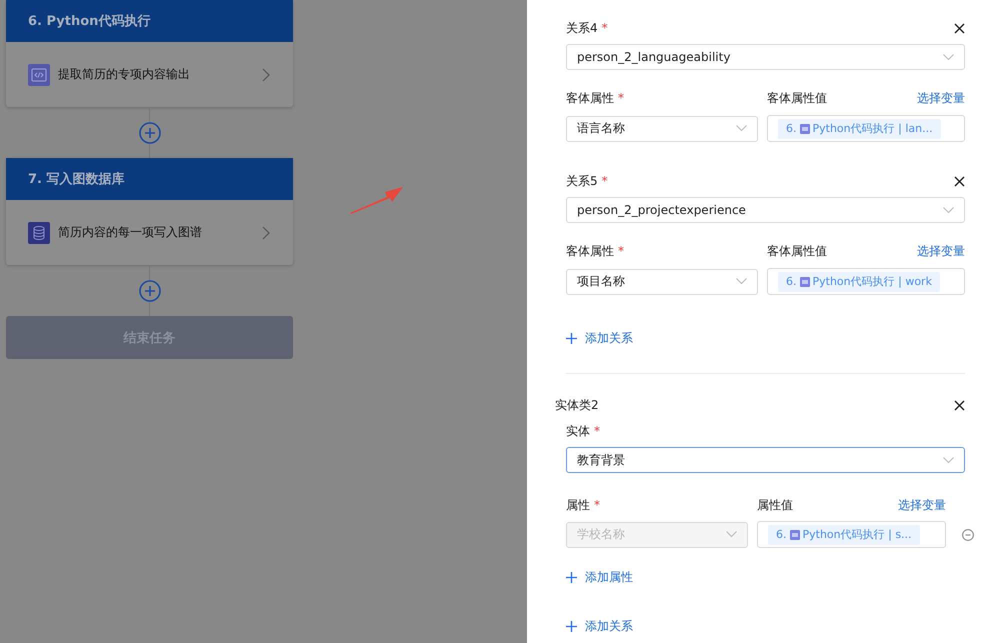 This screenshot has height=643, width=987. Describe the element at coordinates (149, 179) in the screenshot. I see `node-title: 7. 写入图数据库` at that location.